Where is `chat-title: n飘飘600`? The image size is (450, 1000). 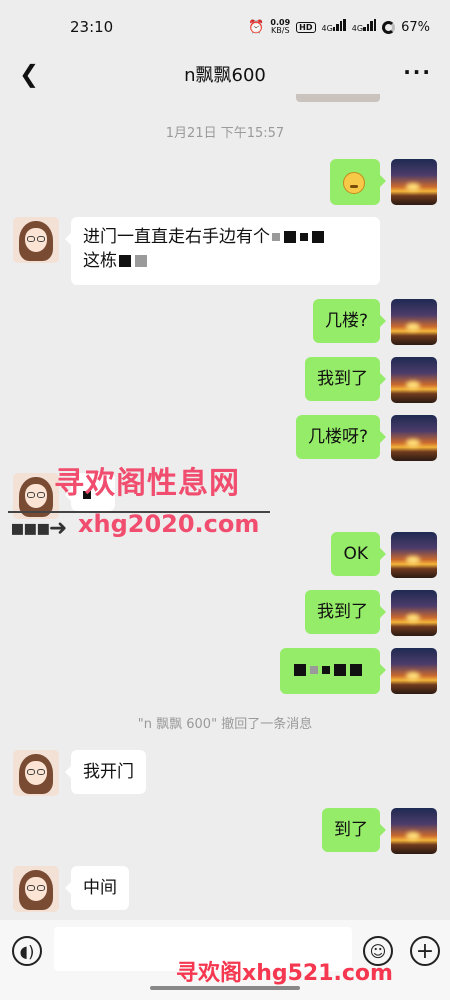 chat-title: n飘飘600 is located at coordinates (225, 75).